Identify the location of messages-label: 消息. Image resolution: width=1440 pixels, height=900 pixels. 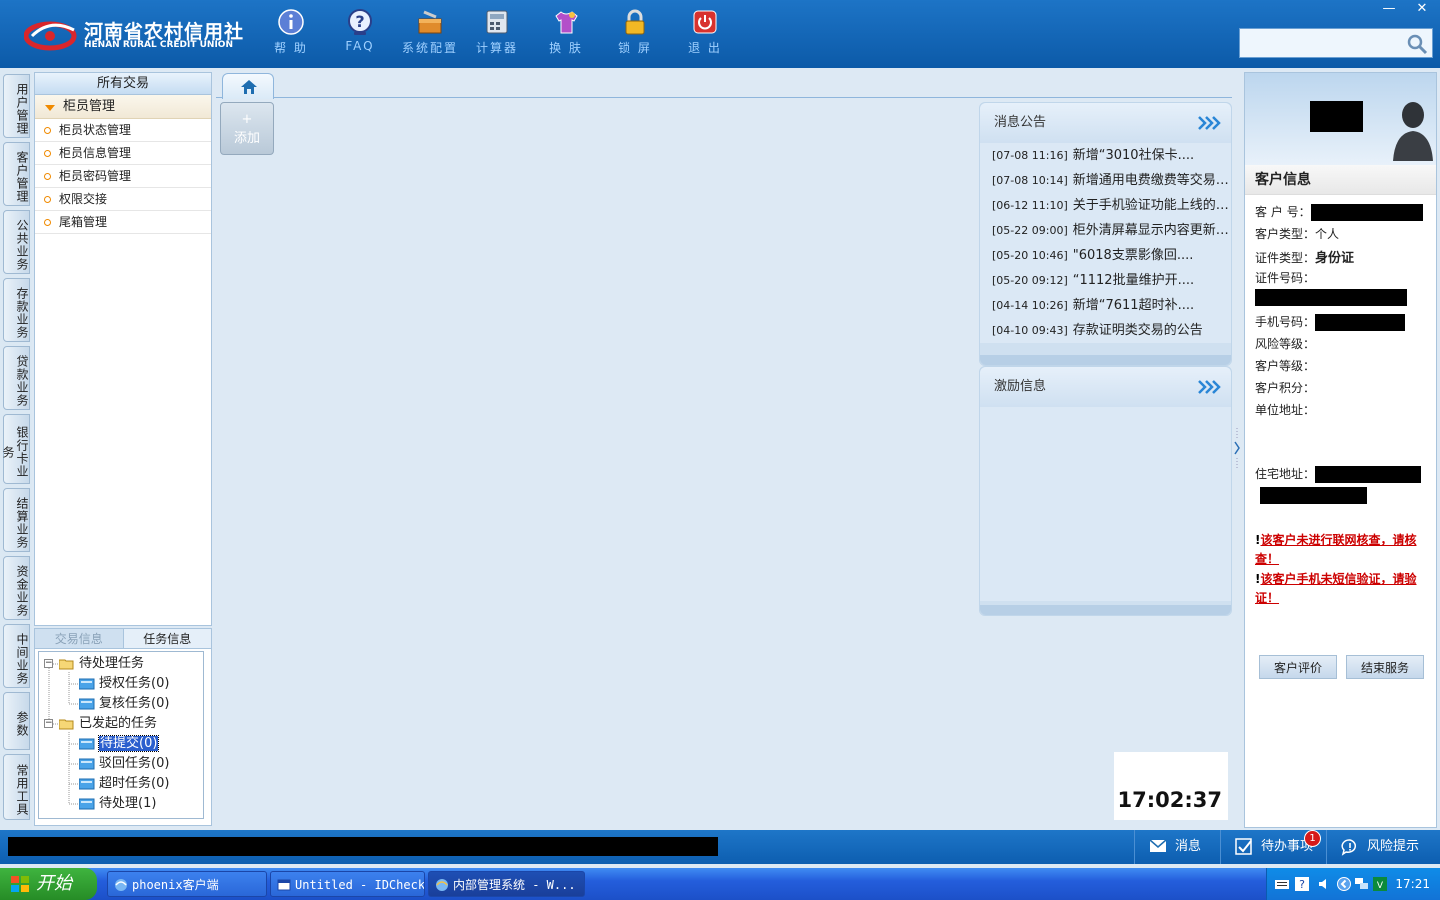
(1188, 846).